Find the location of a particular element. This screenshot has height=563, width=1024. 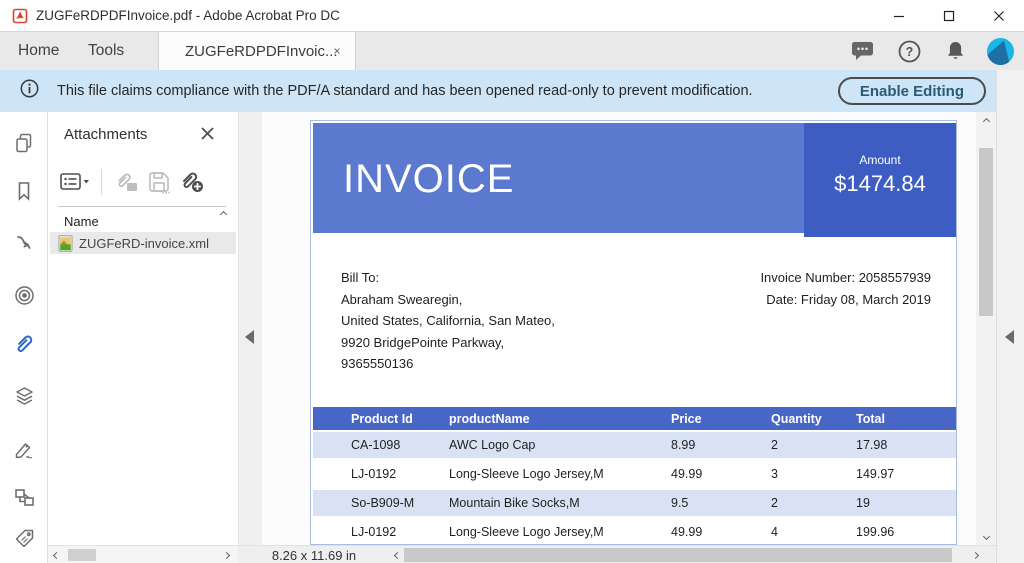

articles-target-icon is located at coordinates (24, 295).